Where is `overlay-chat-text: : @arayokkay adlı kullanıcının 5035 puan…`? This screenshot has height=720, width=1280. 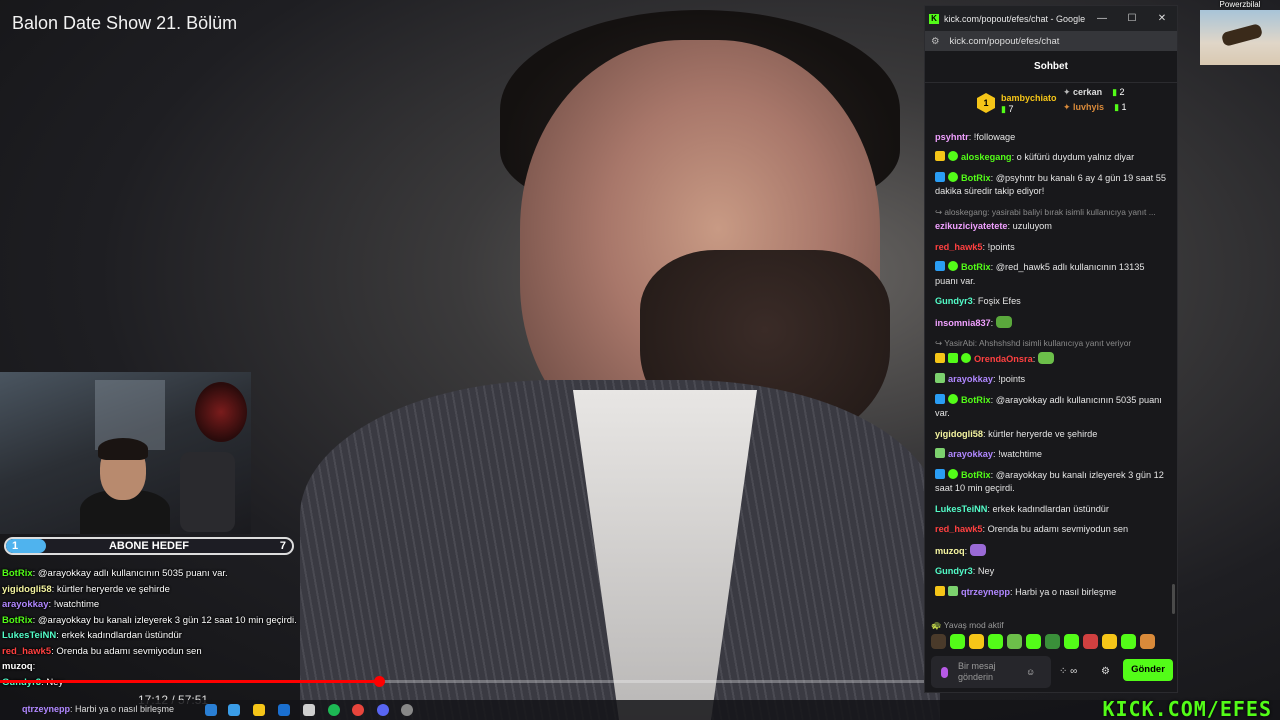
overlay-chat-text: : @arayokkay adlı kullanıcının 5035 puan… is located at coordinates (130, 573).